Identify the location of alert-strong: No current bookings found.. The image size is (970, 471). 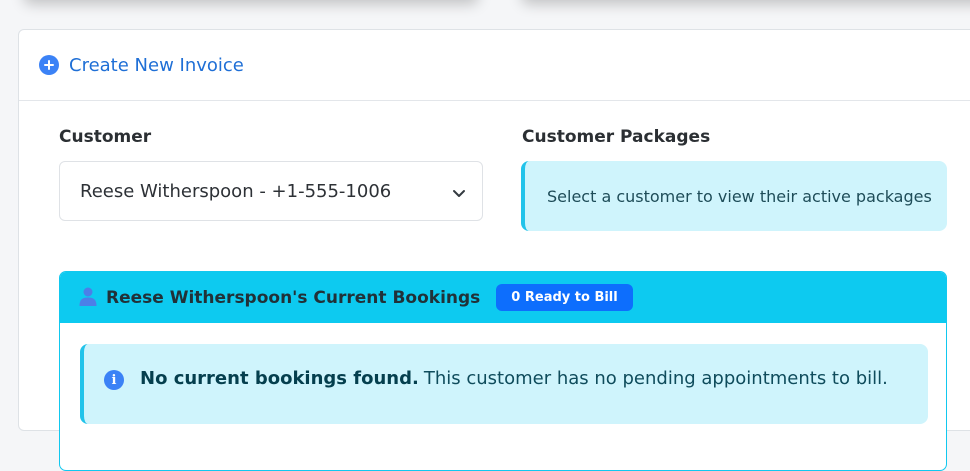
(279, 378).